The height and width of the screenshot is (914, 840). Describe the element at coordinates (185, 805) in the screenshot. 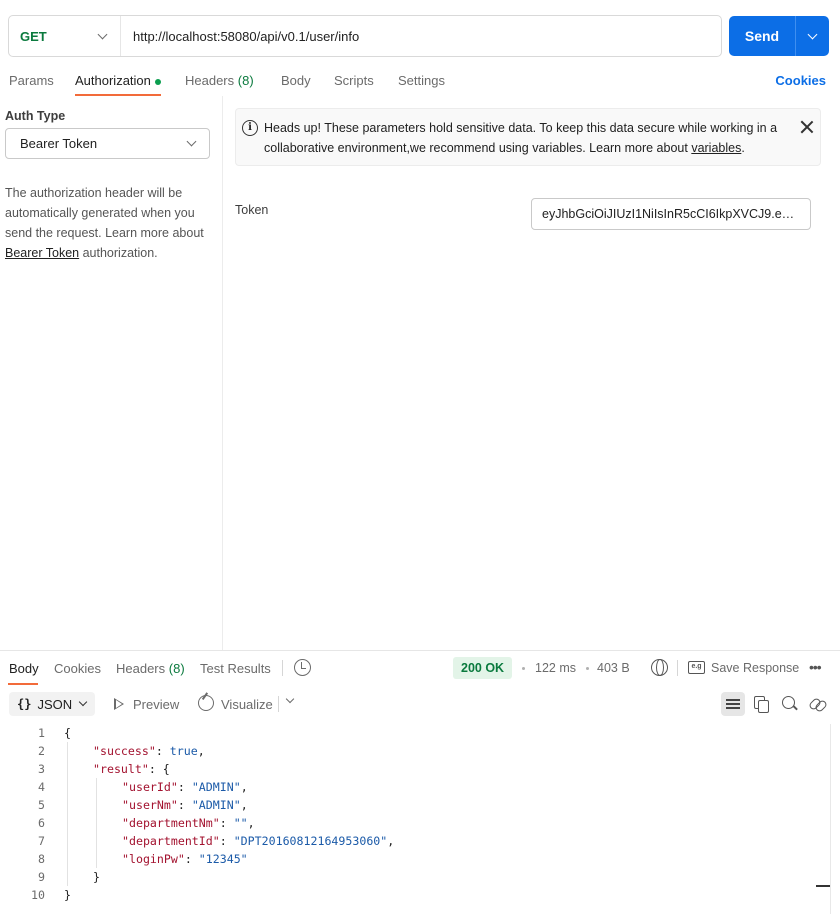

I see `line-content: "userNm": "ADMIN",` at that location.